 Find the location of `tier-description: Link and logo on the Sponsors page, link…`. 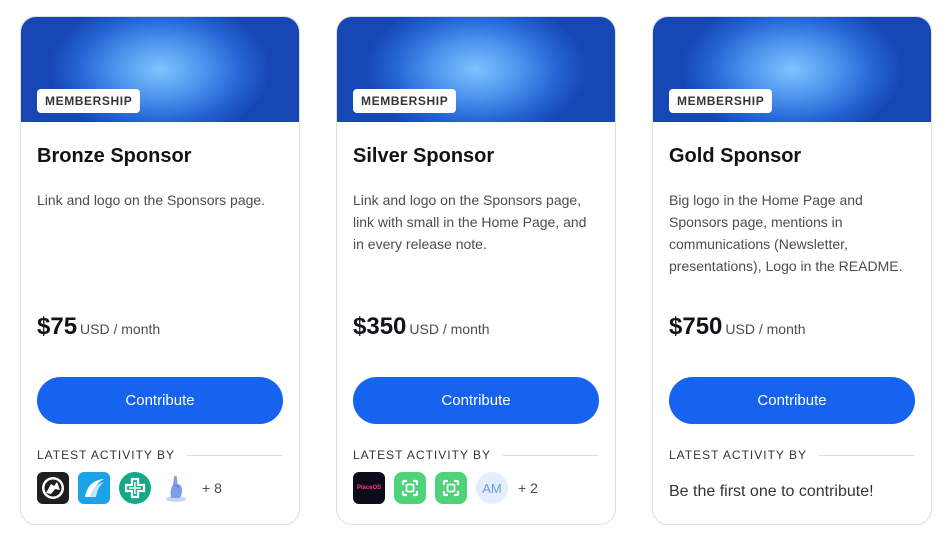

tier-description: Link and logo on the Sponsors page, link… is located at coordinates (470, 222).